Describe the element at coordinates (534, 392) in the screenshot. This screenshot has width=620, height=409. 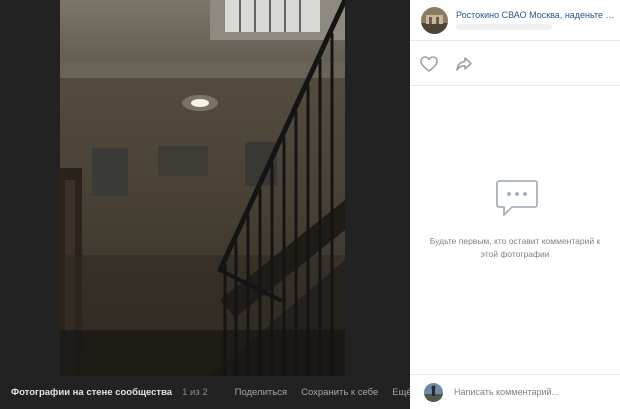
I see `comment-input` at that location.